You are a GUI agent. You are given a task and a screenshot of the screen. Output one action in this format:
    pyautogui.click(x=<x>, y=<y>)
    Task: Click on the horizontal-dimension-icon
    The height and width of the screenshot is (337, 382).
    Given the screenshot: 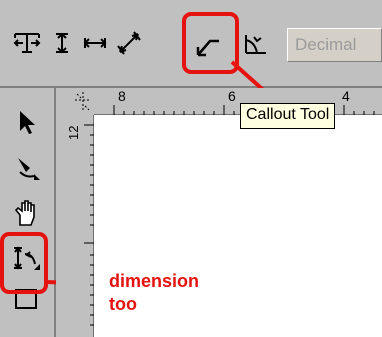 What is the action you would take?
    pyautogui.click(x=95, y=43)
    